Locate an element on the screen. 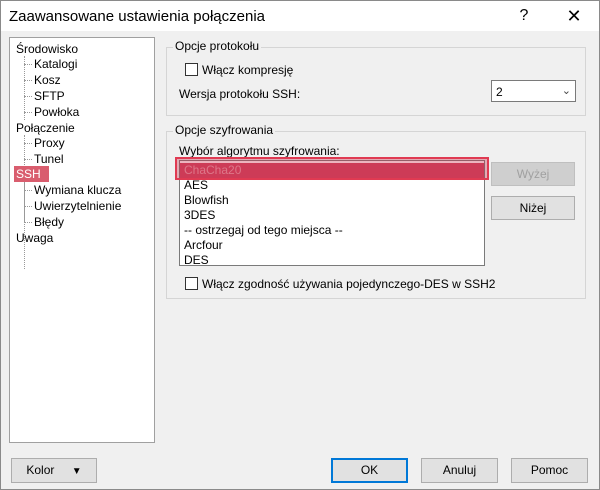 This screenshot has width=600, height=490. tree-item-proxy: Proxy is located at coordinates (44, 143).